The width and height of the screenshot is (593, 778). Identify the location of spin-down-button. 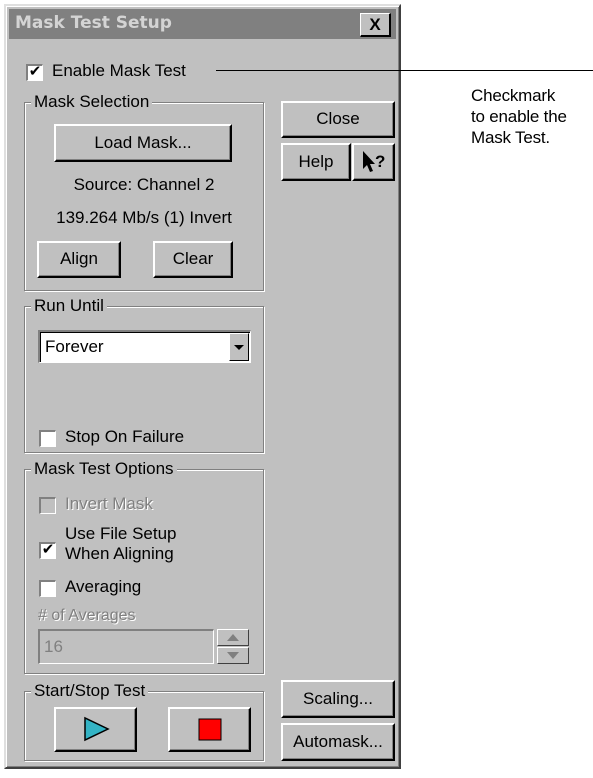
(233, 655).